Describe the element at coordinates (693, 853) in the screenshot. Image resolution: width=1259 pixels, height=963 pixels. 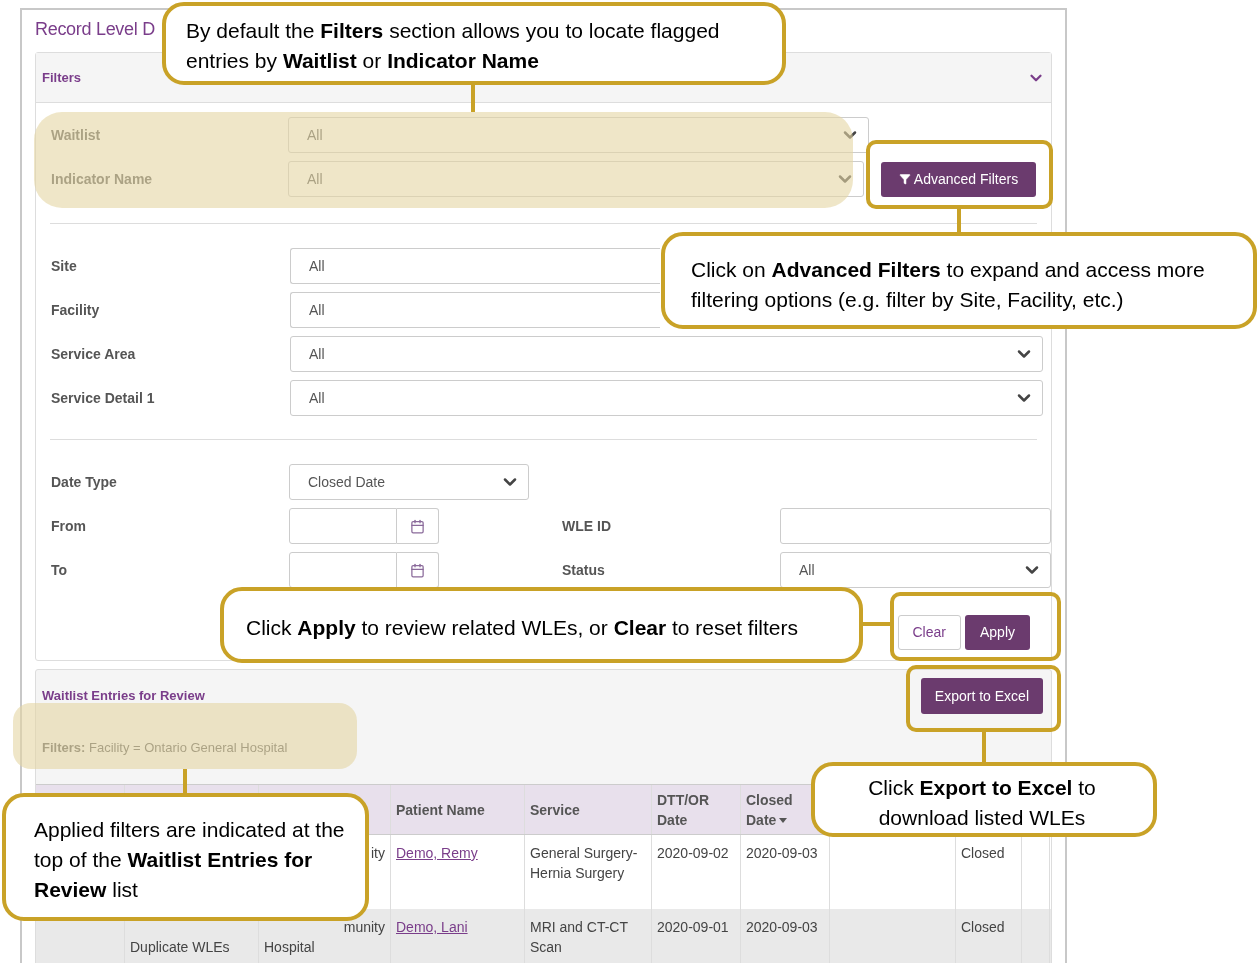
I see `table-cell-text: 2020-09-02` at that location.